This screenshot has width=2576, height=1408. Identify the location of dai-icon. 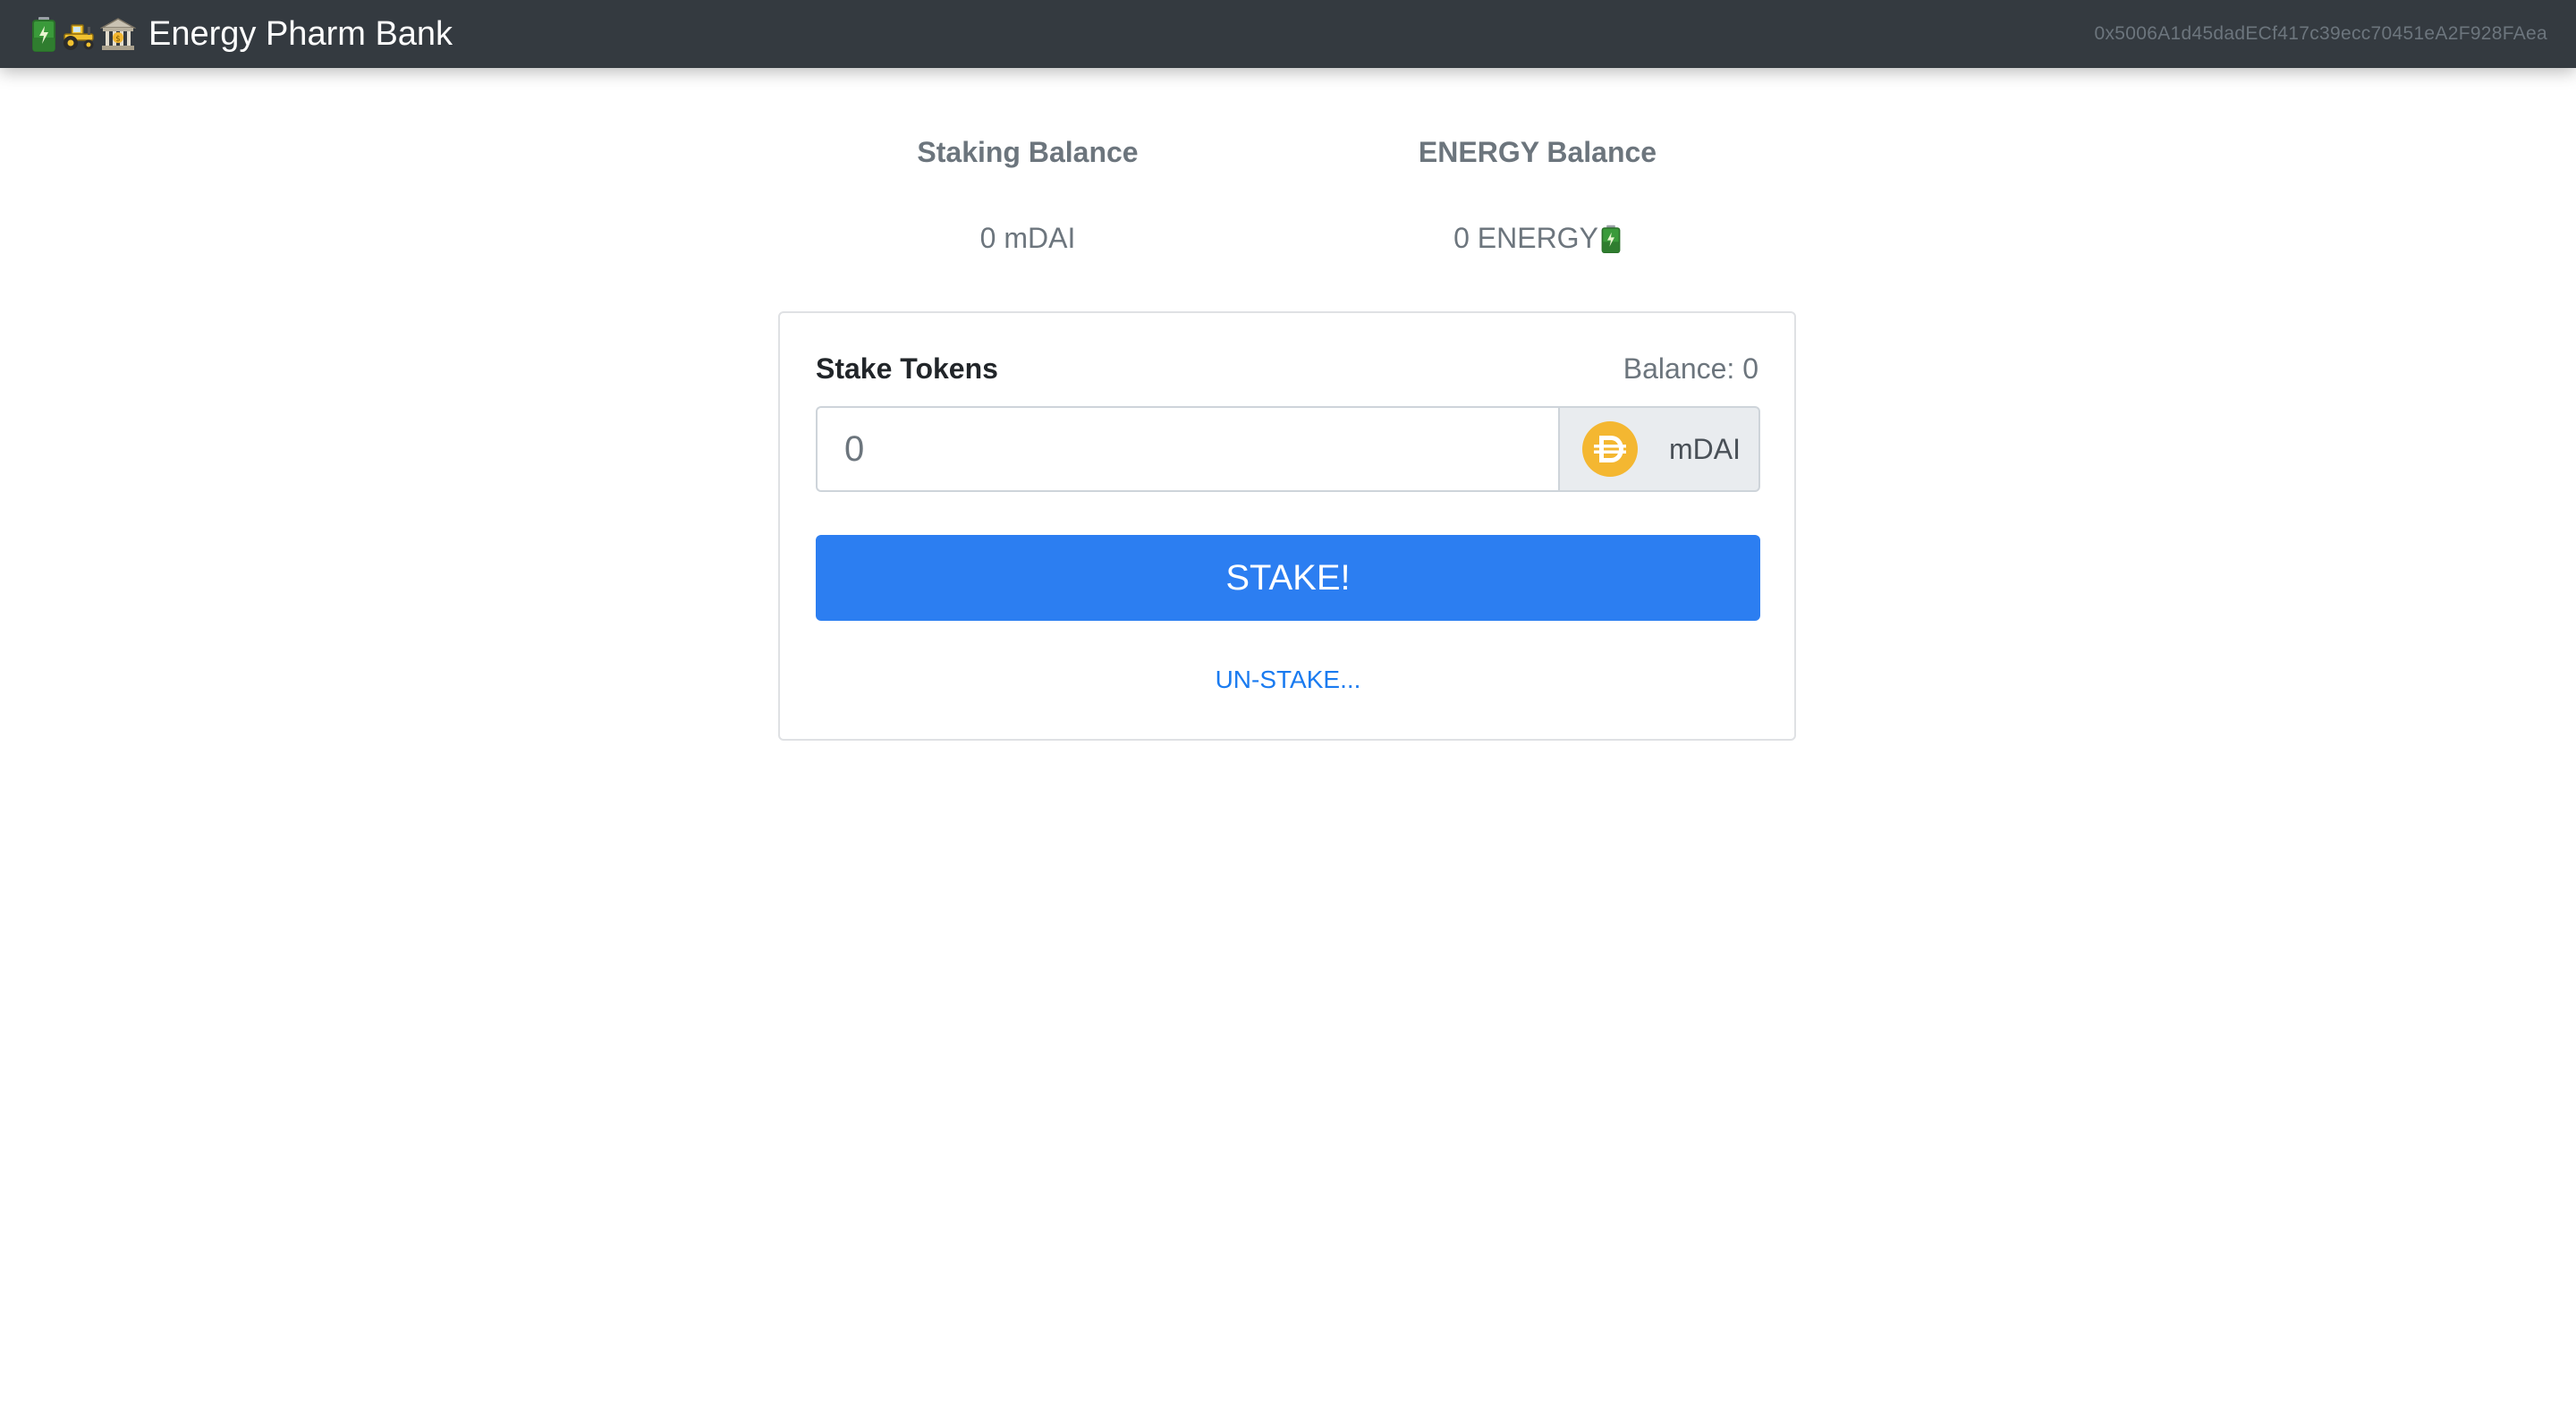
(1610, 449).